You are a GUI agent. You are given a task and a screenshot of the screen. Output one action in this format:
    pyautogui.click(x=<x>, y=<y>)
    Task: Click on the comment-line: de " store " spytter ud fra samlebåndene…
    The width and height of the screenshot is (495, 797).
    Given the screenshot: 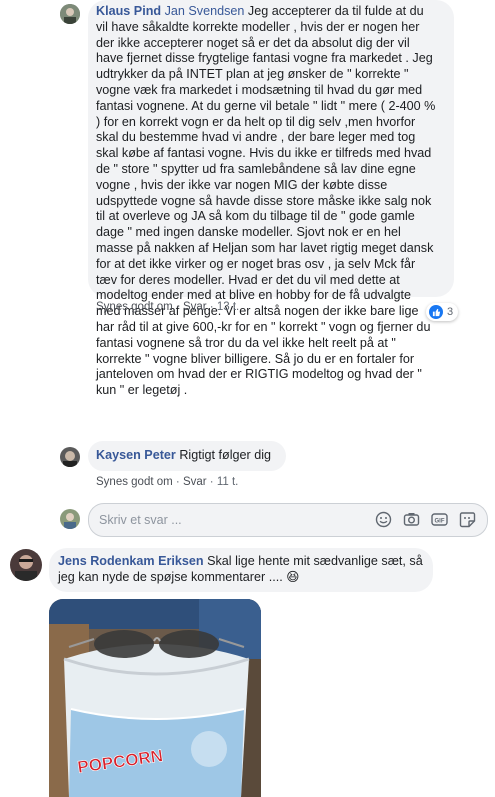 What is the action you would take?
    pyautogui.click(x=256, y=168)
    